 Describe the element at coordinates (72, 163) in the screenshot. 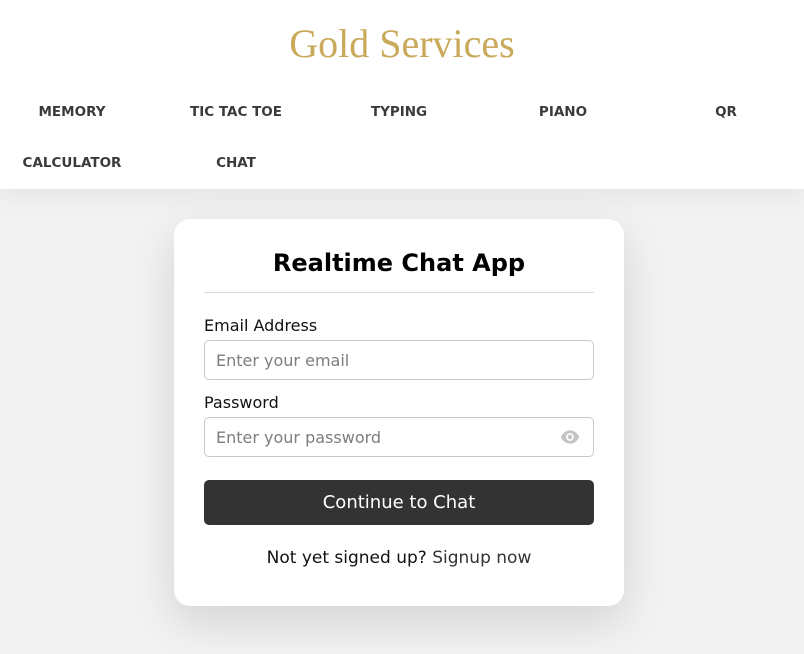

I see `nav-item-calculator: CALCULATOR` at that location.